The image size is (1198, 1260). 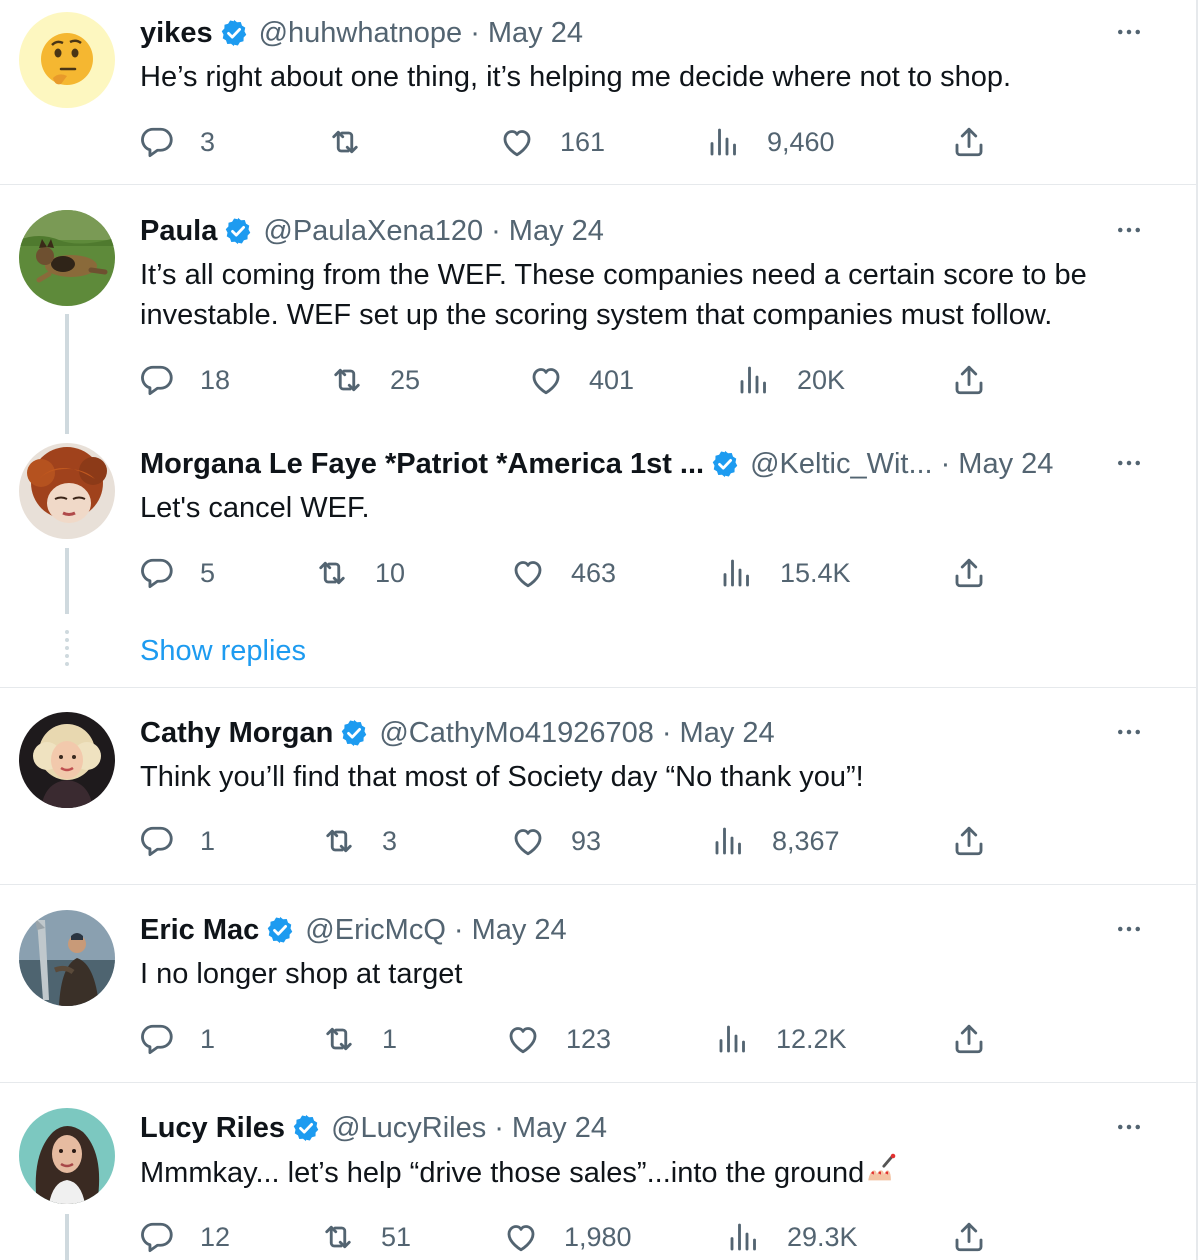 What do you see at coordinates (563, 573) in the screenshot?
I see `like-button: 463` at bounding box center [563, 573].